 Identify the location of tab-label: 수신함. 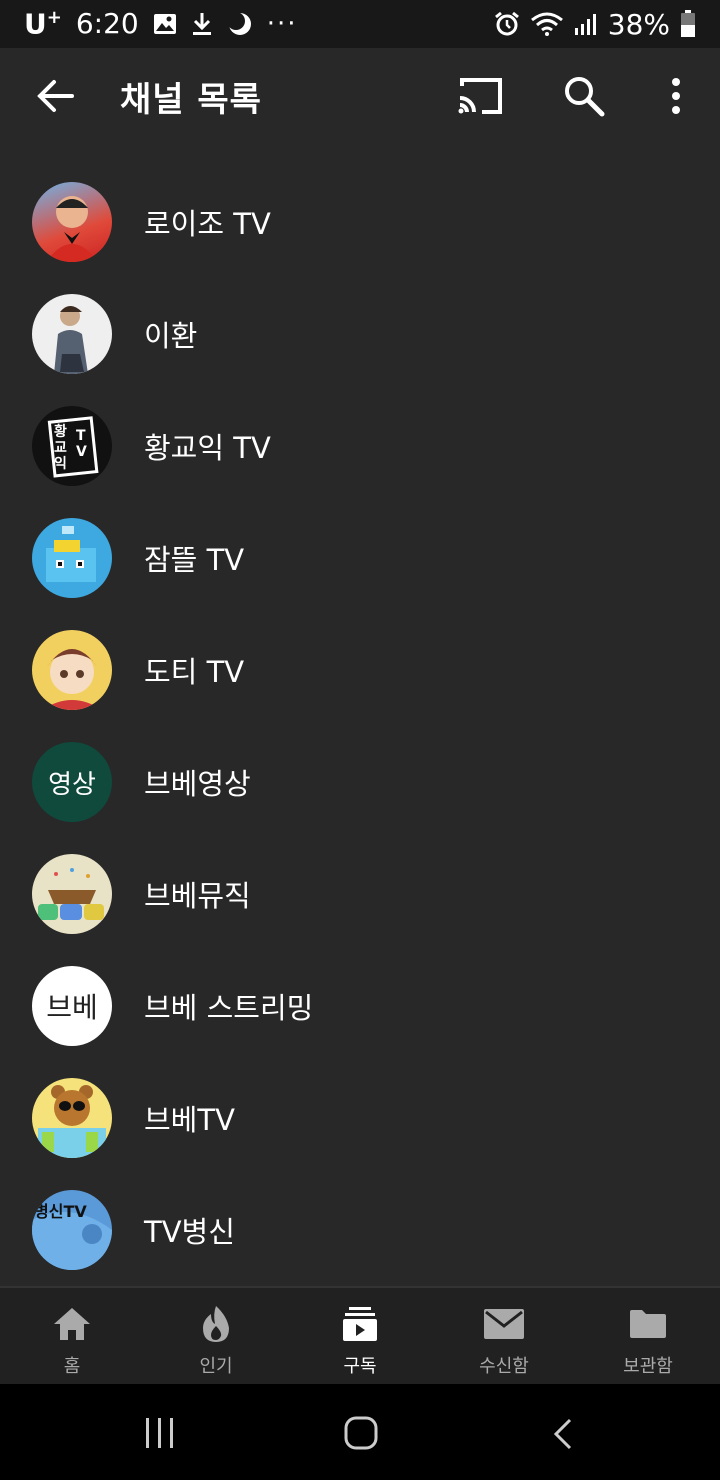
(504, 1366).